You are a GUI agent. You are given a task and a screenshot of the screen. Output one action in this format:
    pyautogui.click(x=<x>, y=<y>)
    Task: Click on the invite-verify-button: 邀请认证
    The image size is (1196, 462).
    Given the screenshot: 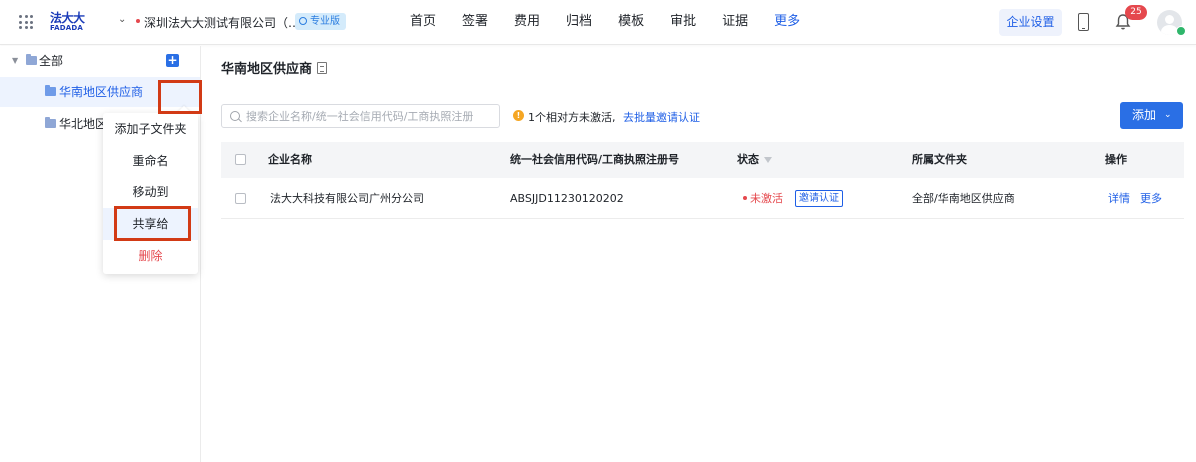 What is the action you would take?
    pyautogui.click(x=819, y=198)
    